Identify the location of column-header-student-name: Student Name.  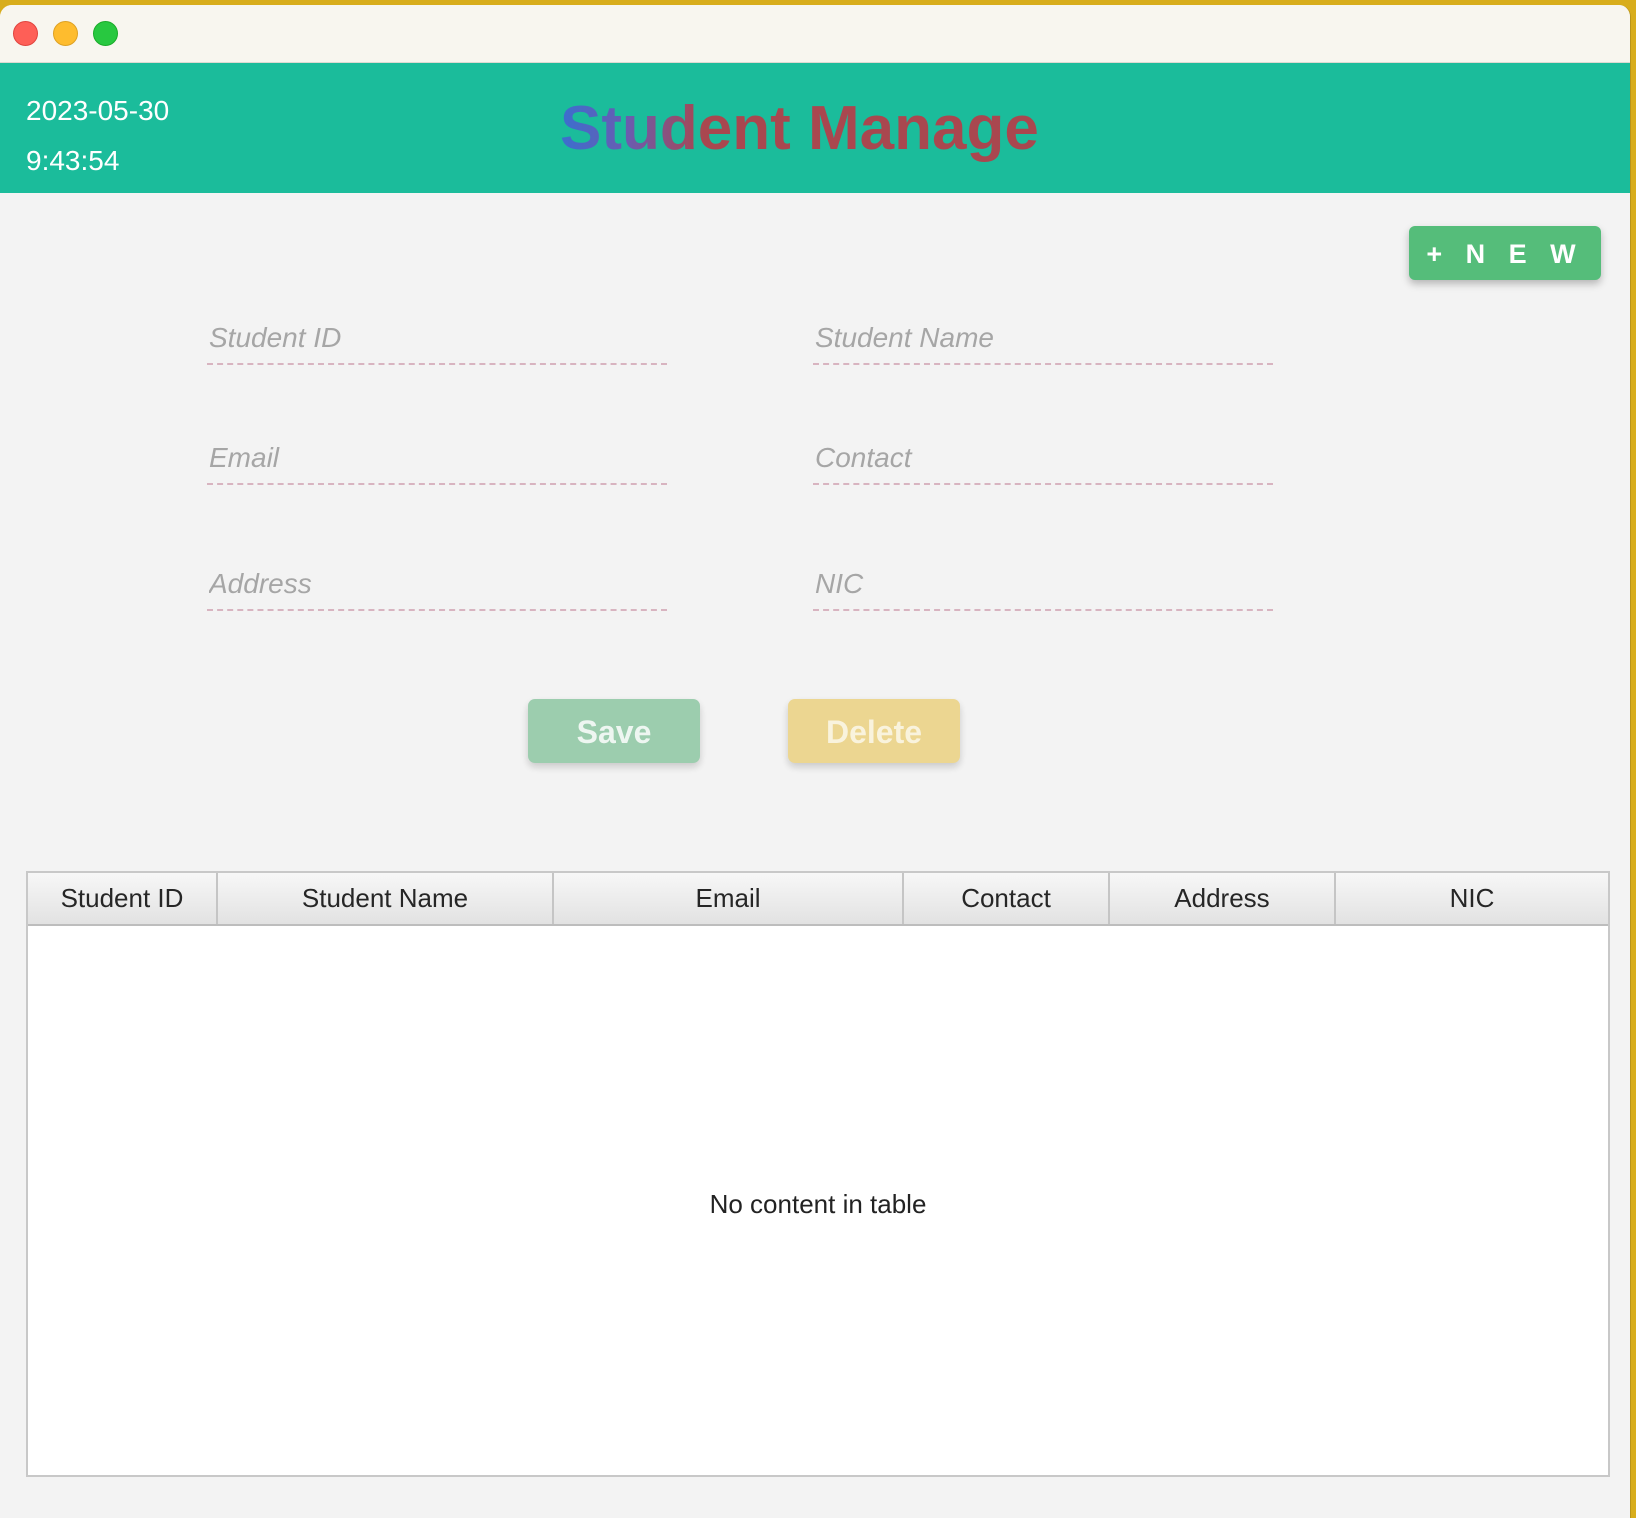
(386, 898).